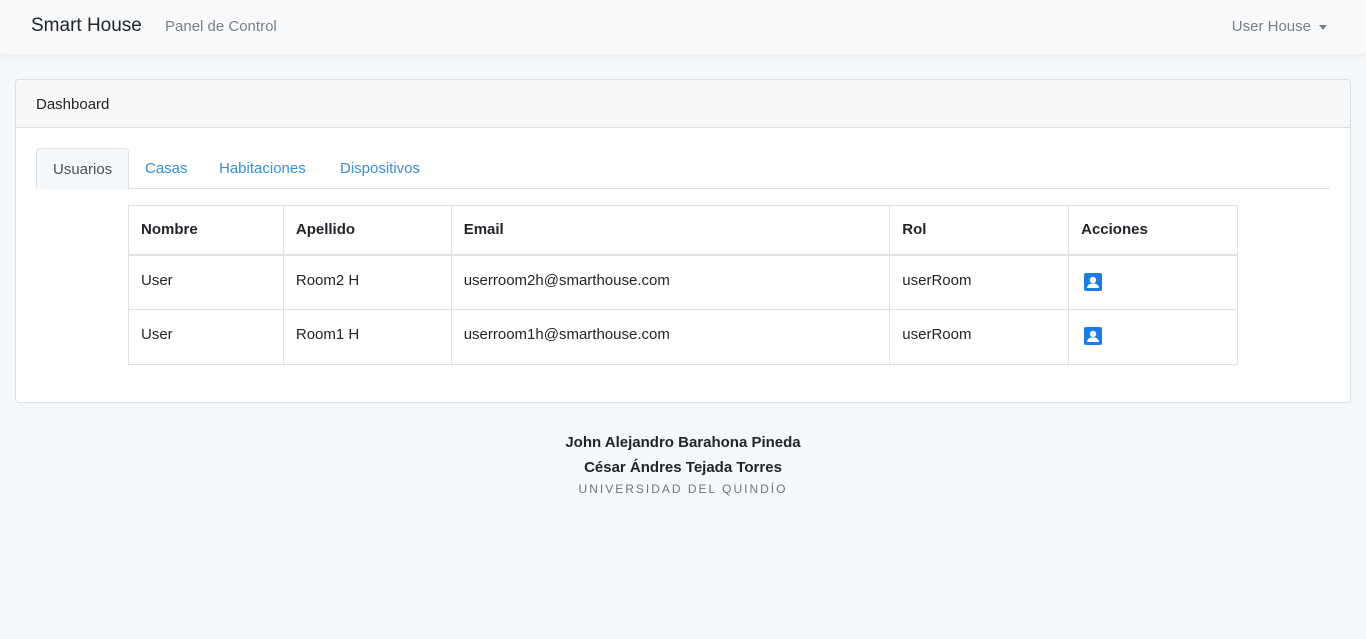 This screenshot has width=1366, height=639. What do you see at coordinates (683, 489) in the screenshot?
I see `university-name: UNIVERSIDAD DEL QUINDÍO` at bounding box center [683, 489].